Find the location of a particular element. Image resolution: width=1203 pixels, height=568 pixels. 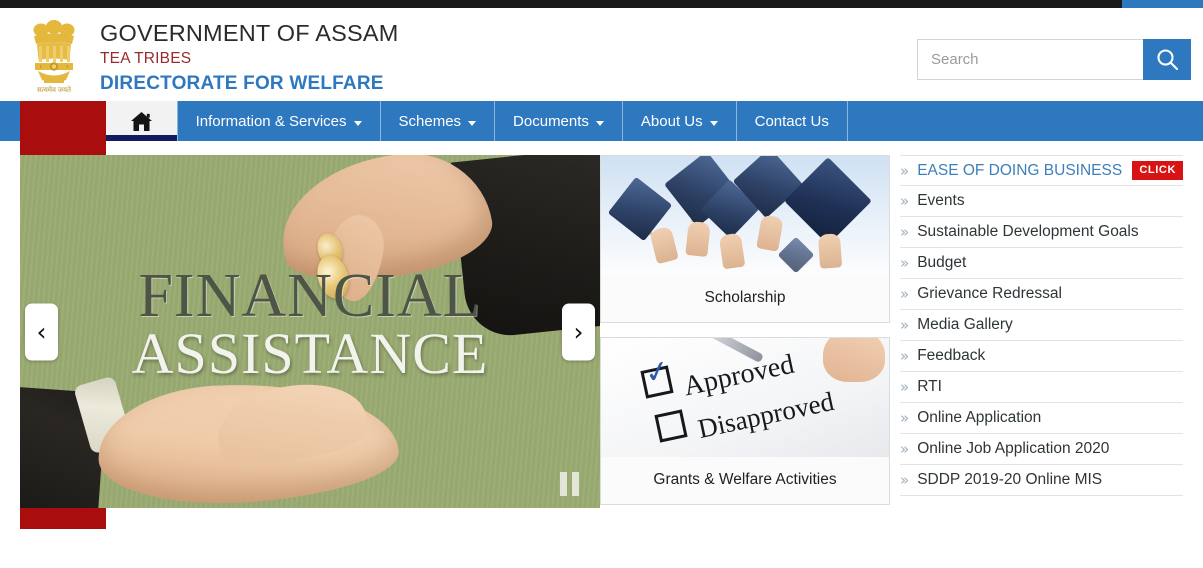

quick-link-budget: » Budget is located at coordinates (1041, 263).